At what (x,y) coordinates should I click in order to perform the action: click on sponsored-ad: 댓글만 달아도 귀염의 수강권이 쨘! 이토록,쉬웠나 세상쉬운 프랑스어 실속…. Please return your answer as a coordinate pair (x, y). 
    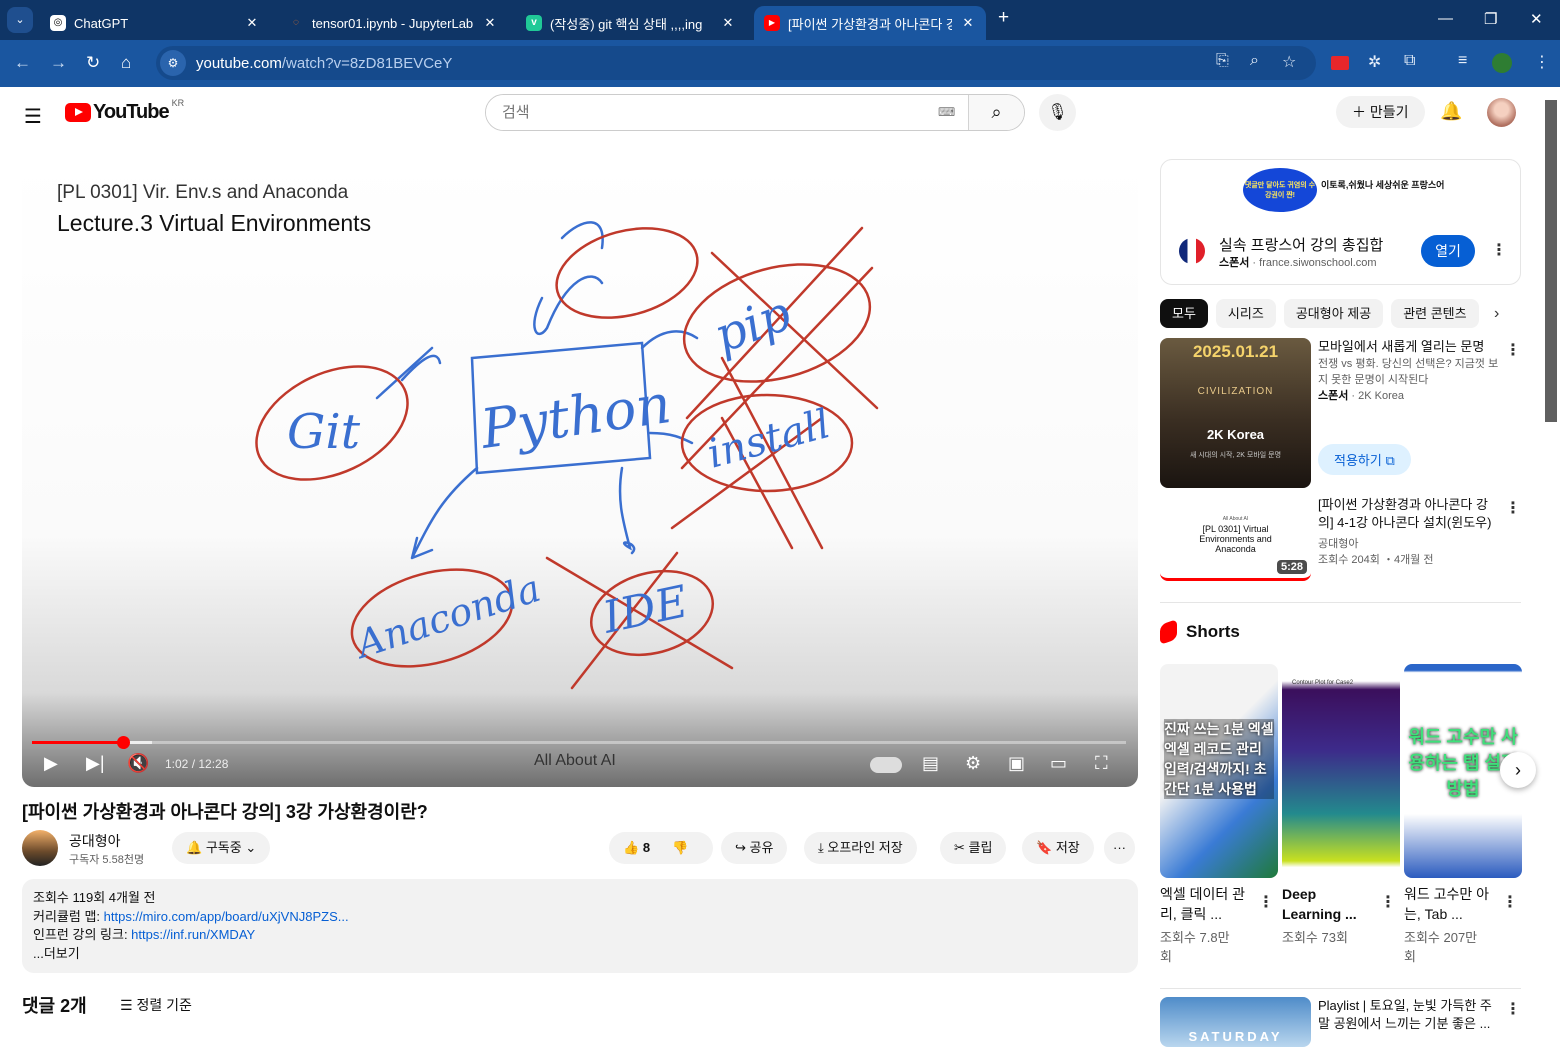
    Looking at the image, I should click on (1340, 222).